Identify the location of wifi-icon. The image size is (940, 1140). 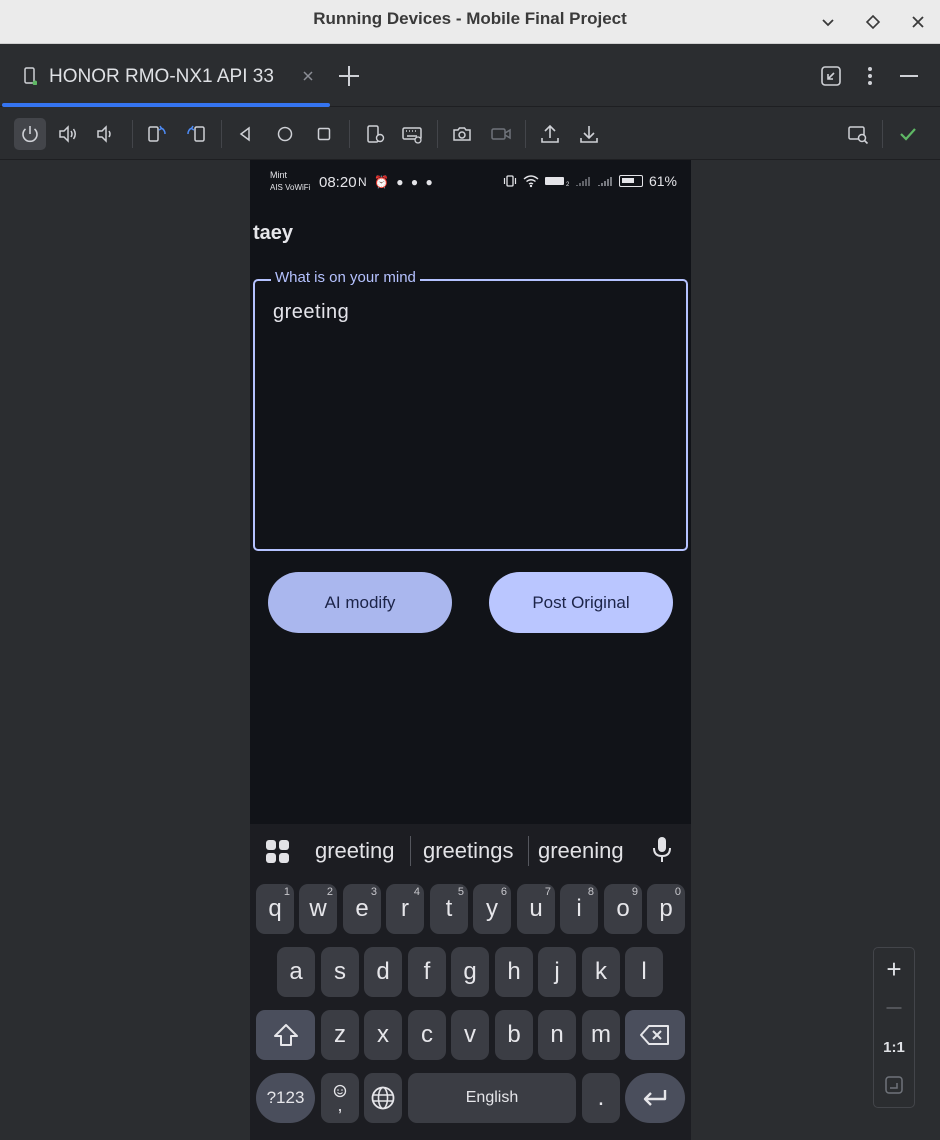
(531, 181).